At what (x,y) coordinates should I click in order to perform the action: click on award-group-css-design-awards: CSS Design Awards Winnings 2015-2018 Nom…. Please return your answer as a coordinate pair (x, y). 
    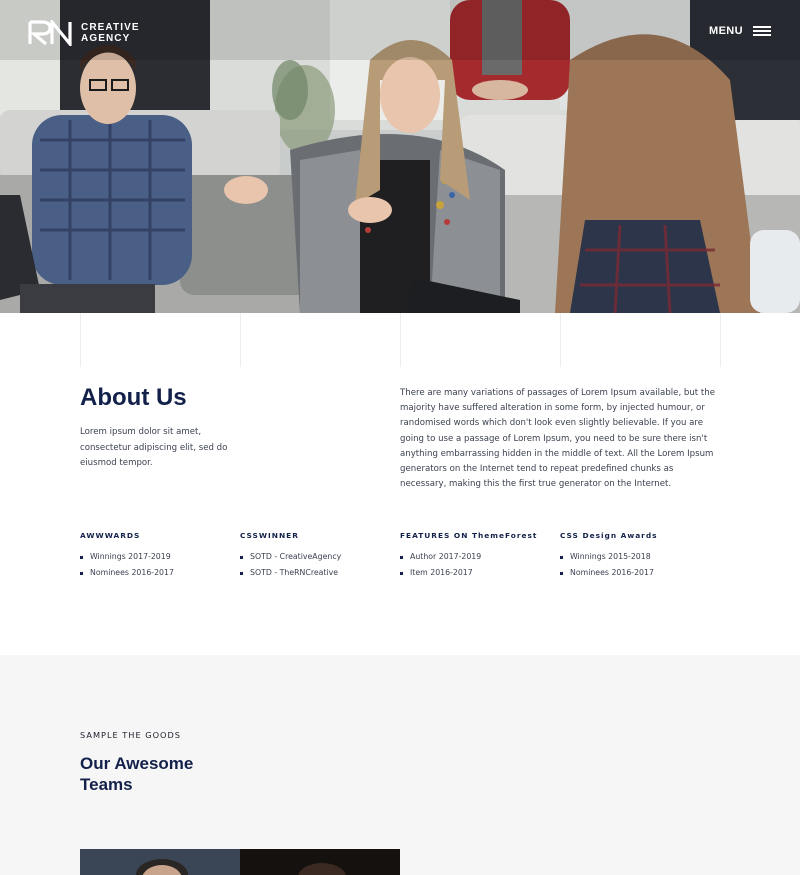
    Looking at the image, I should click on (635, 556).